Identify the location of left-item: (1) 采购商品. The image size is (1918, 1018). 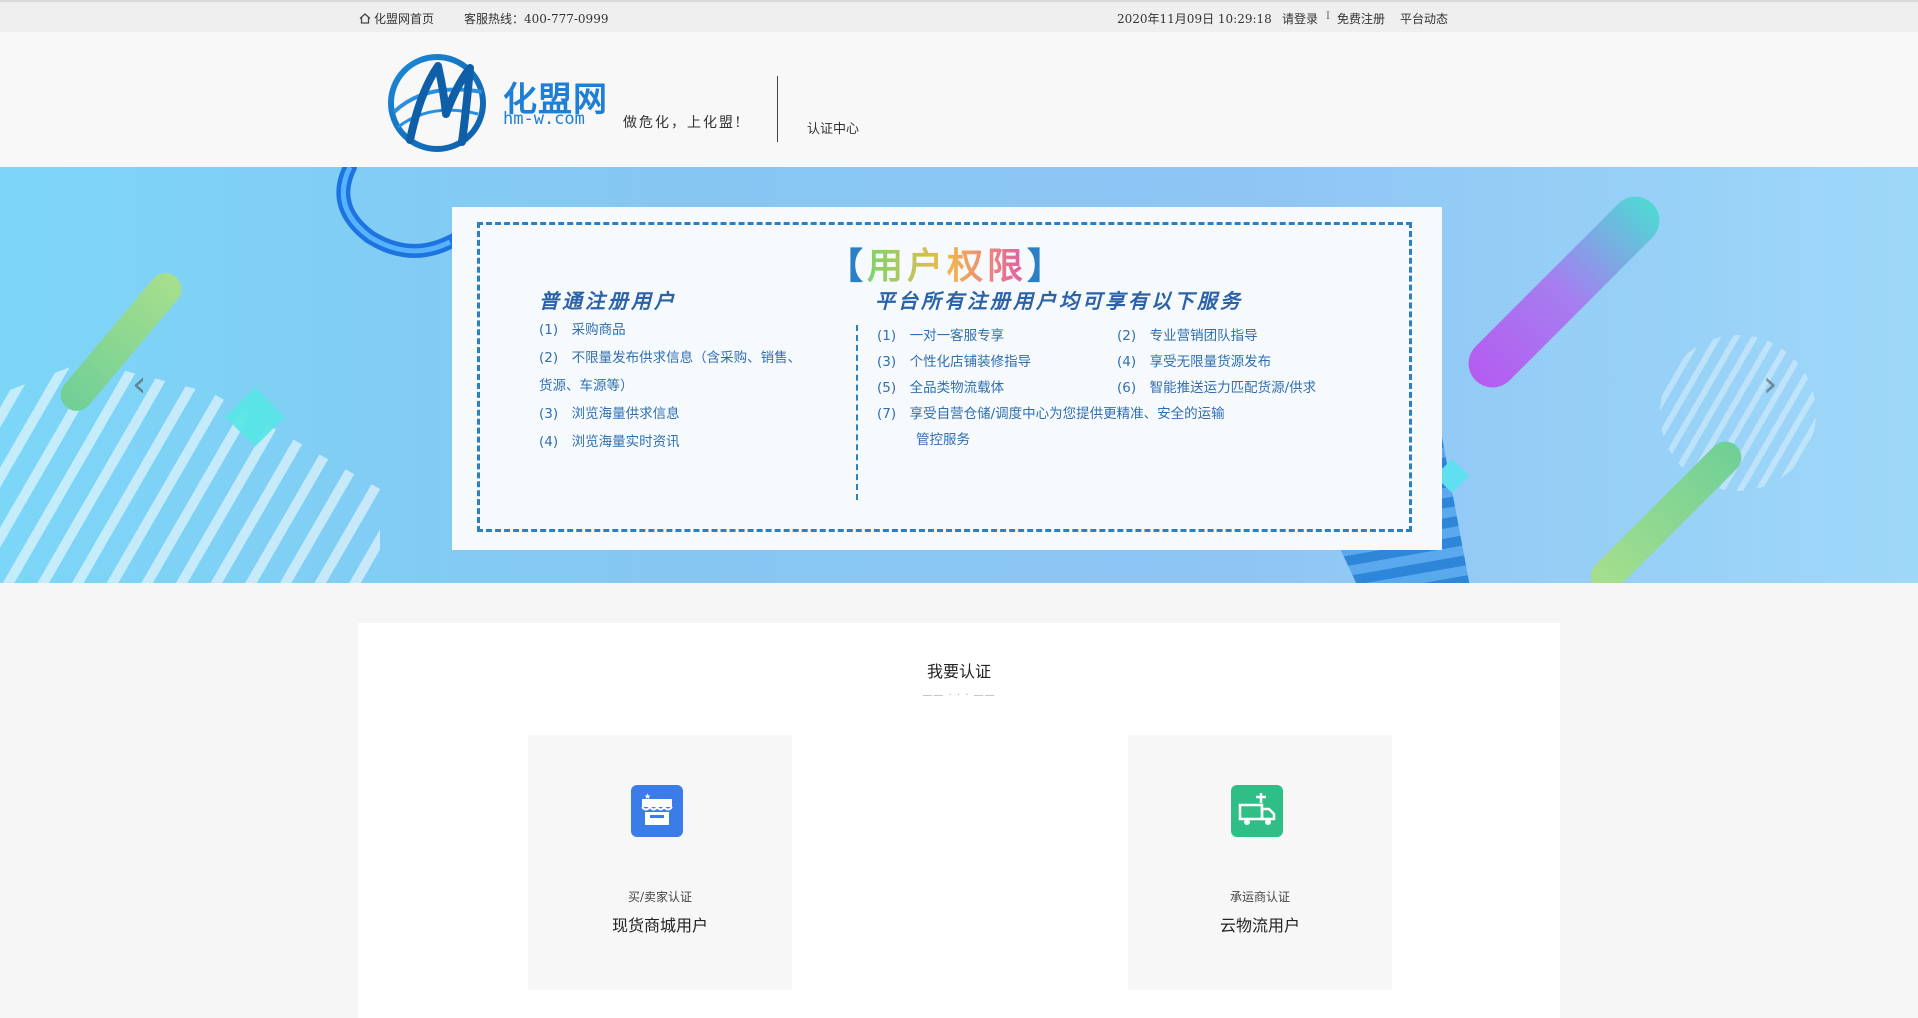
(582, 330).